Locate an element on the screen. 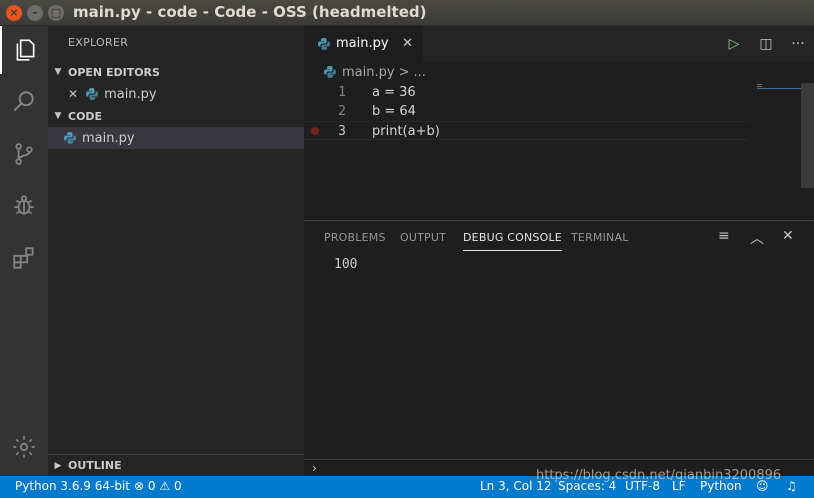  breadcrumb-file: main.py is located at coordinates (368, 72).